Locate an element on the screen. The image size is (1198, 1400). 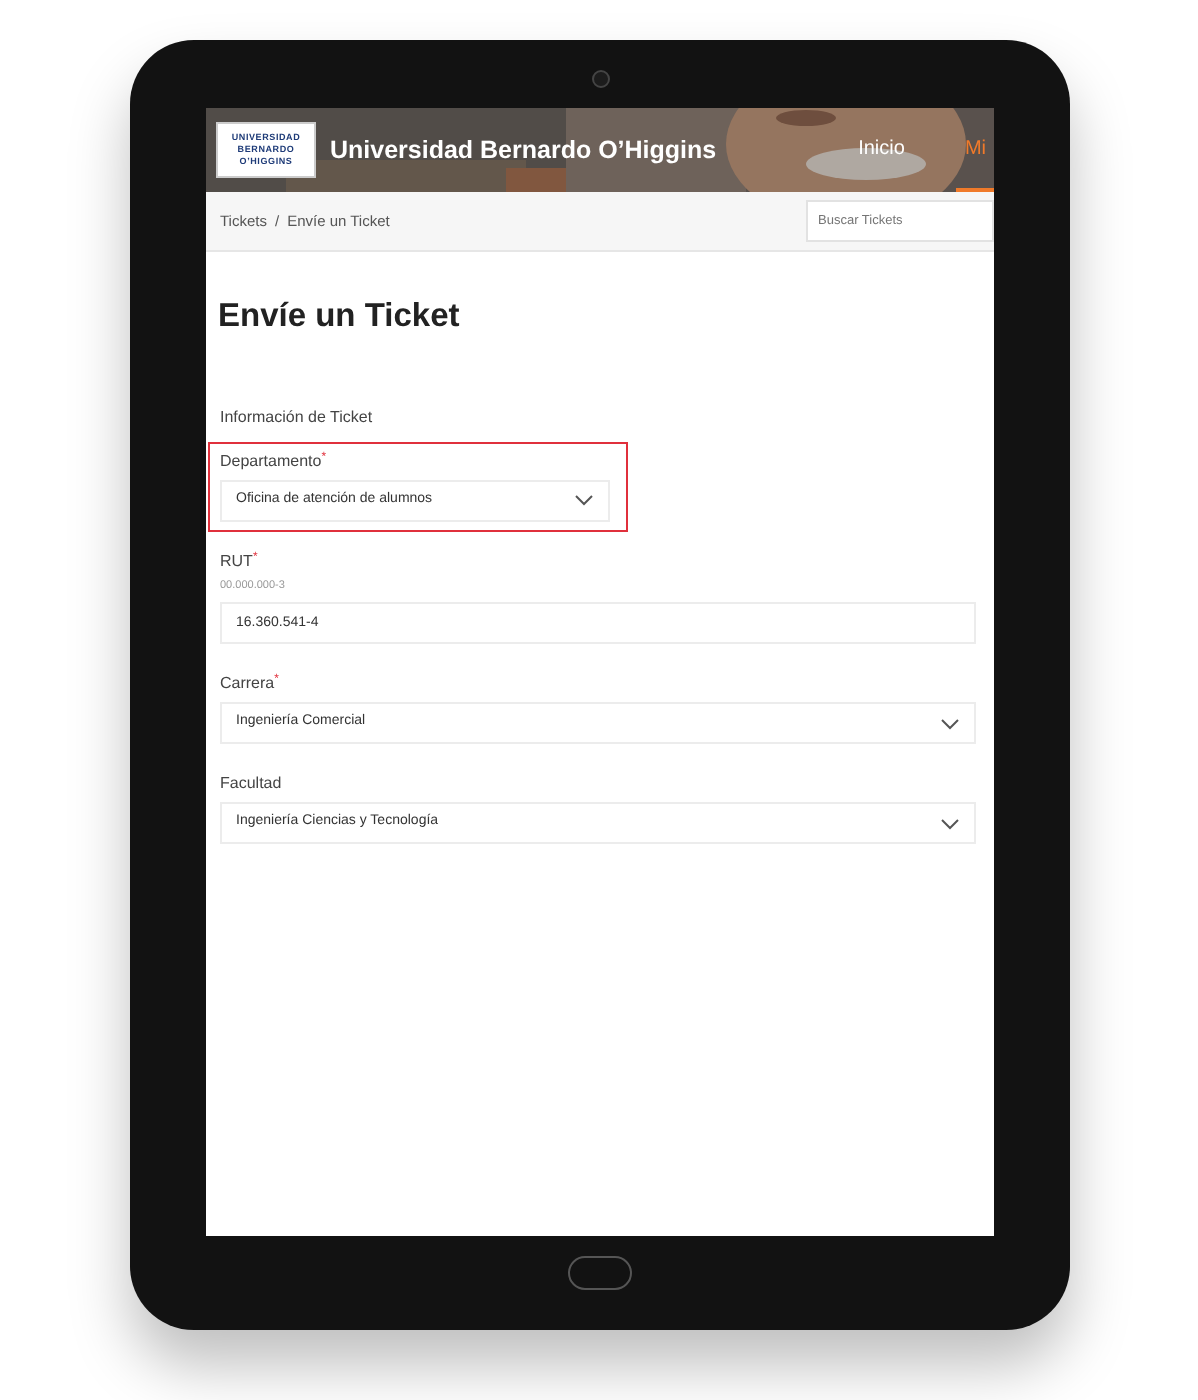
field-label: Carrera is located at coordinates (247, 685).